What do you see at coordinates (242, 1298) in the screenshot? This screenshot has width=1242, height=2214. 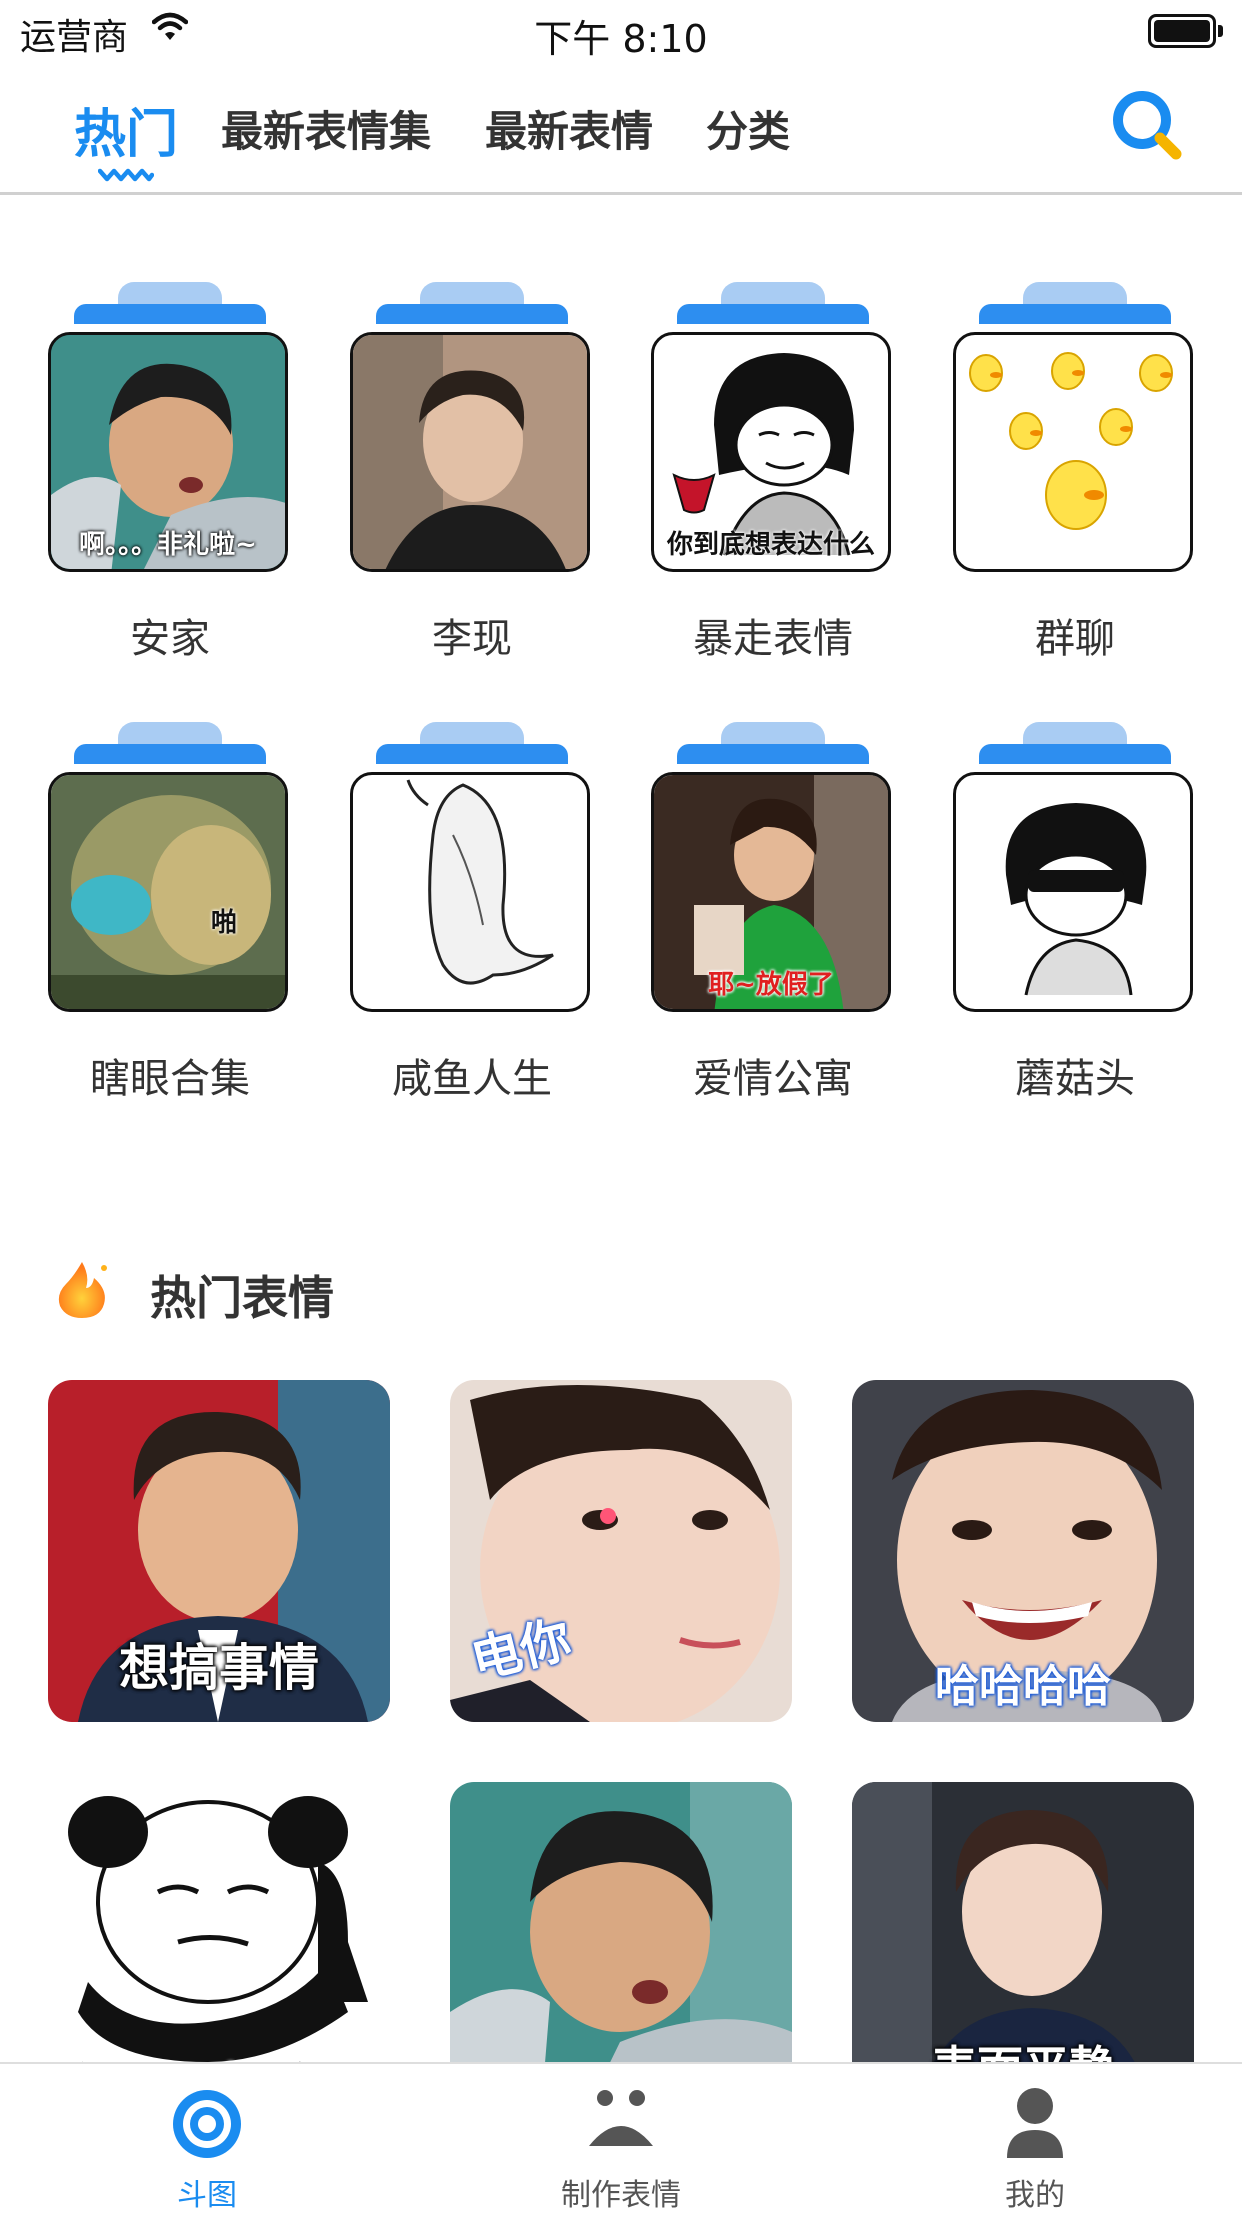 I see `section-title: 热门表情` at bounding box center [242, 1298].